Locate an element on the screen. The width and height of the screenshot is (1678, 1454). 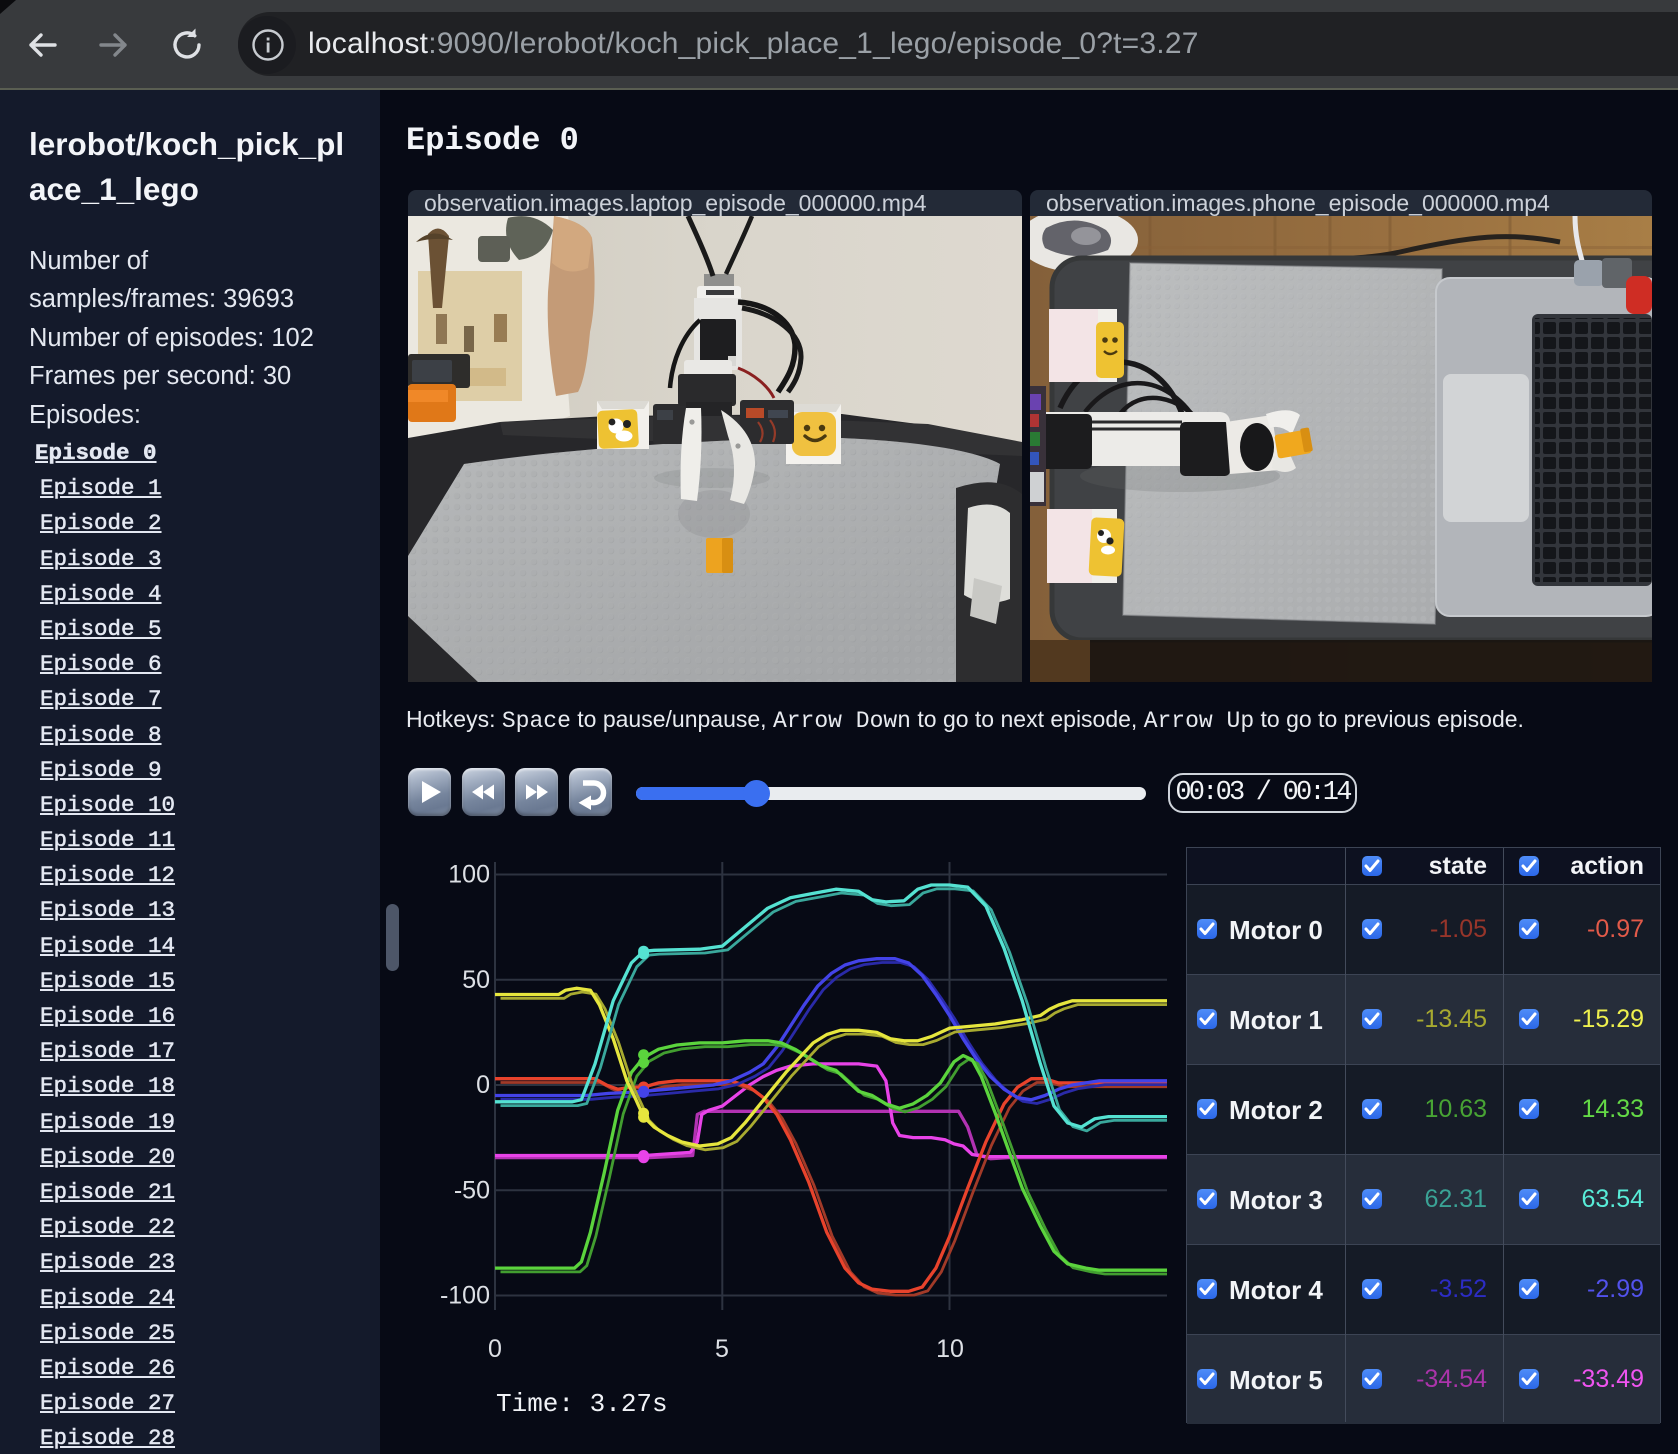
svg-text: 5 is located at coordinates (722, 1349).